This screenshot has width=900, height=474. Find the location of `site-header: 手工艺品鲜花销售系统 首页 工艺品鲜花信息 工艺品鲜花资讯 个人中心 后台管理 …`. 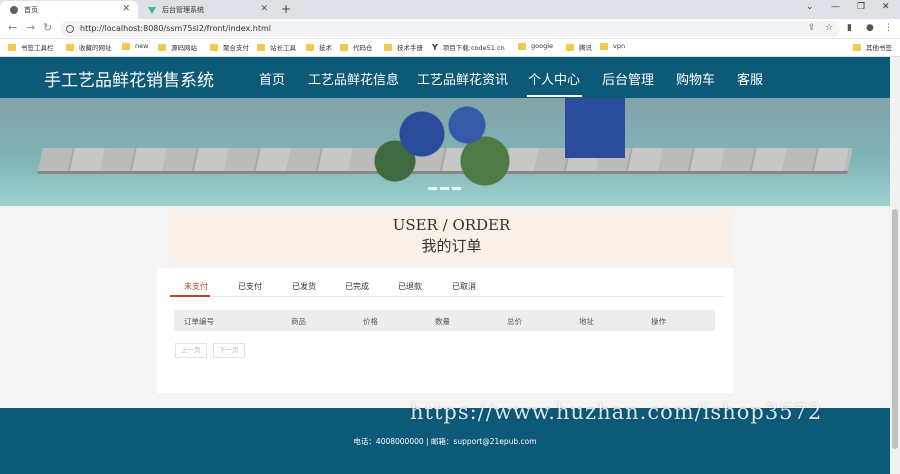

site-header: 手工艺品鲜花销售系统 首页 工艺品鲜花信息 工艺品鲜花资讯 个人中心 后台管理 … is located at coordinates (445, 77).